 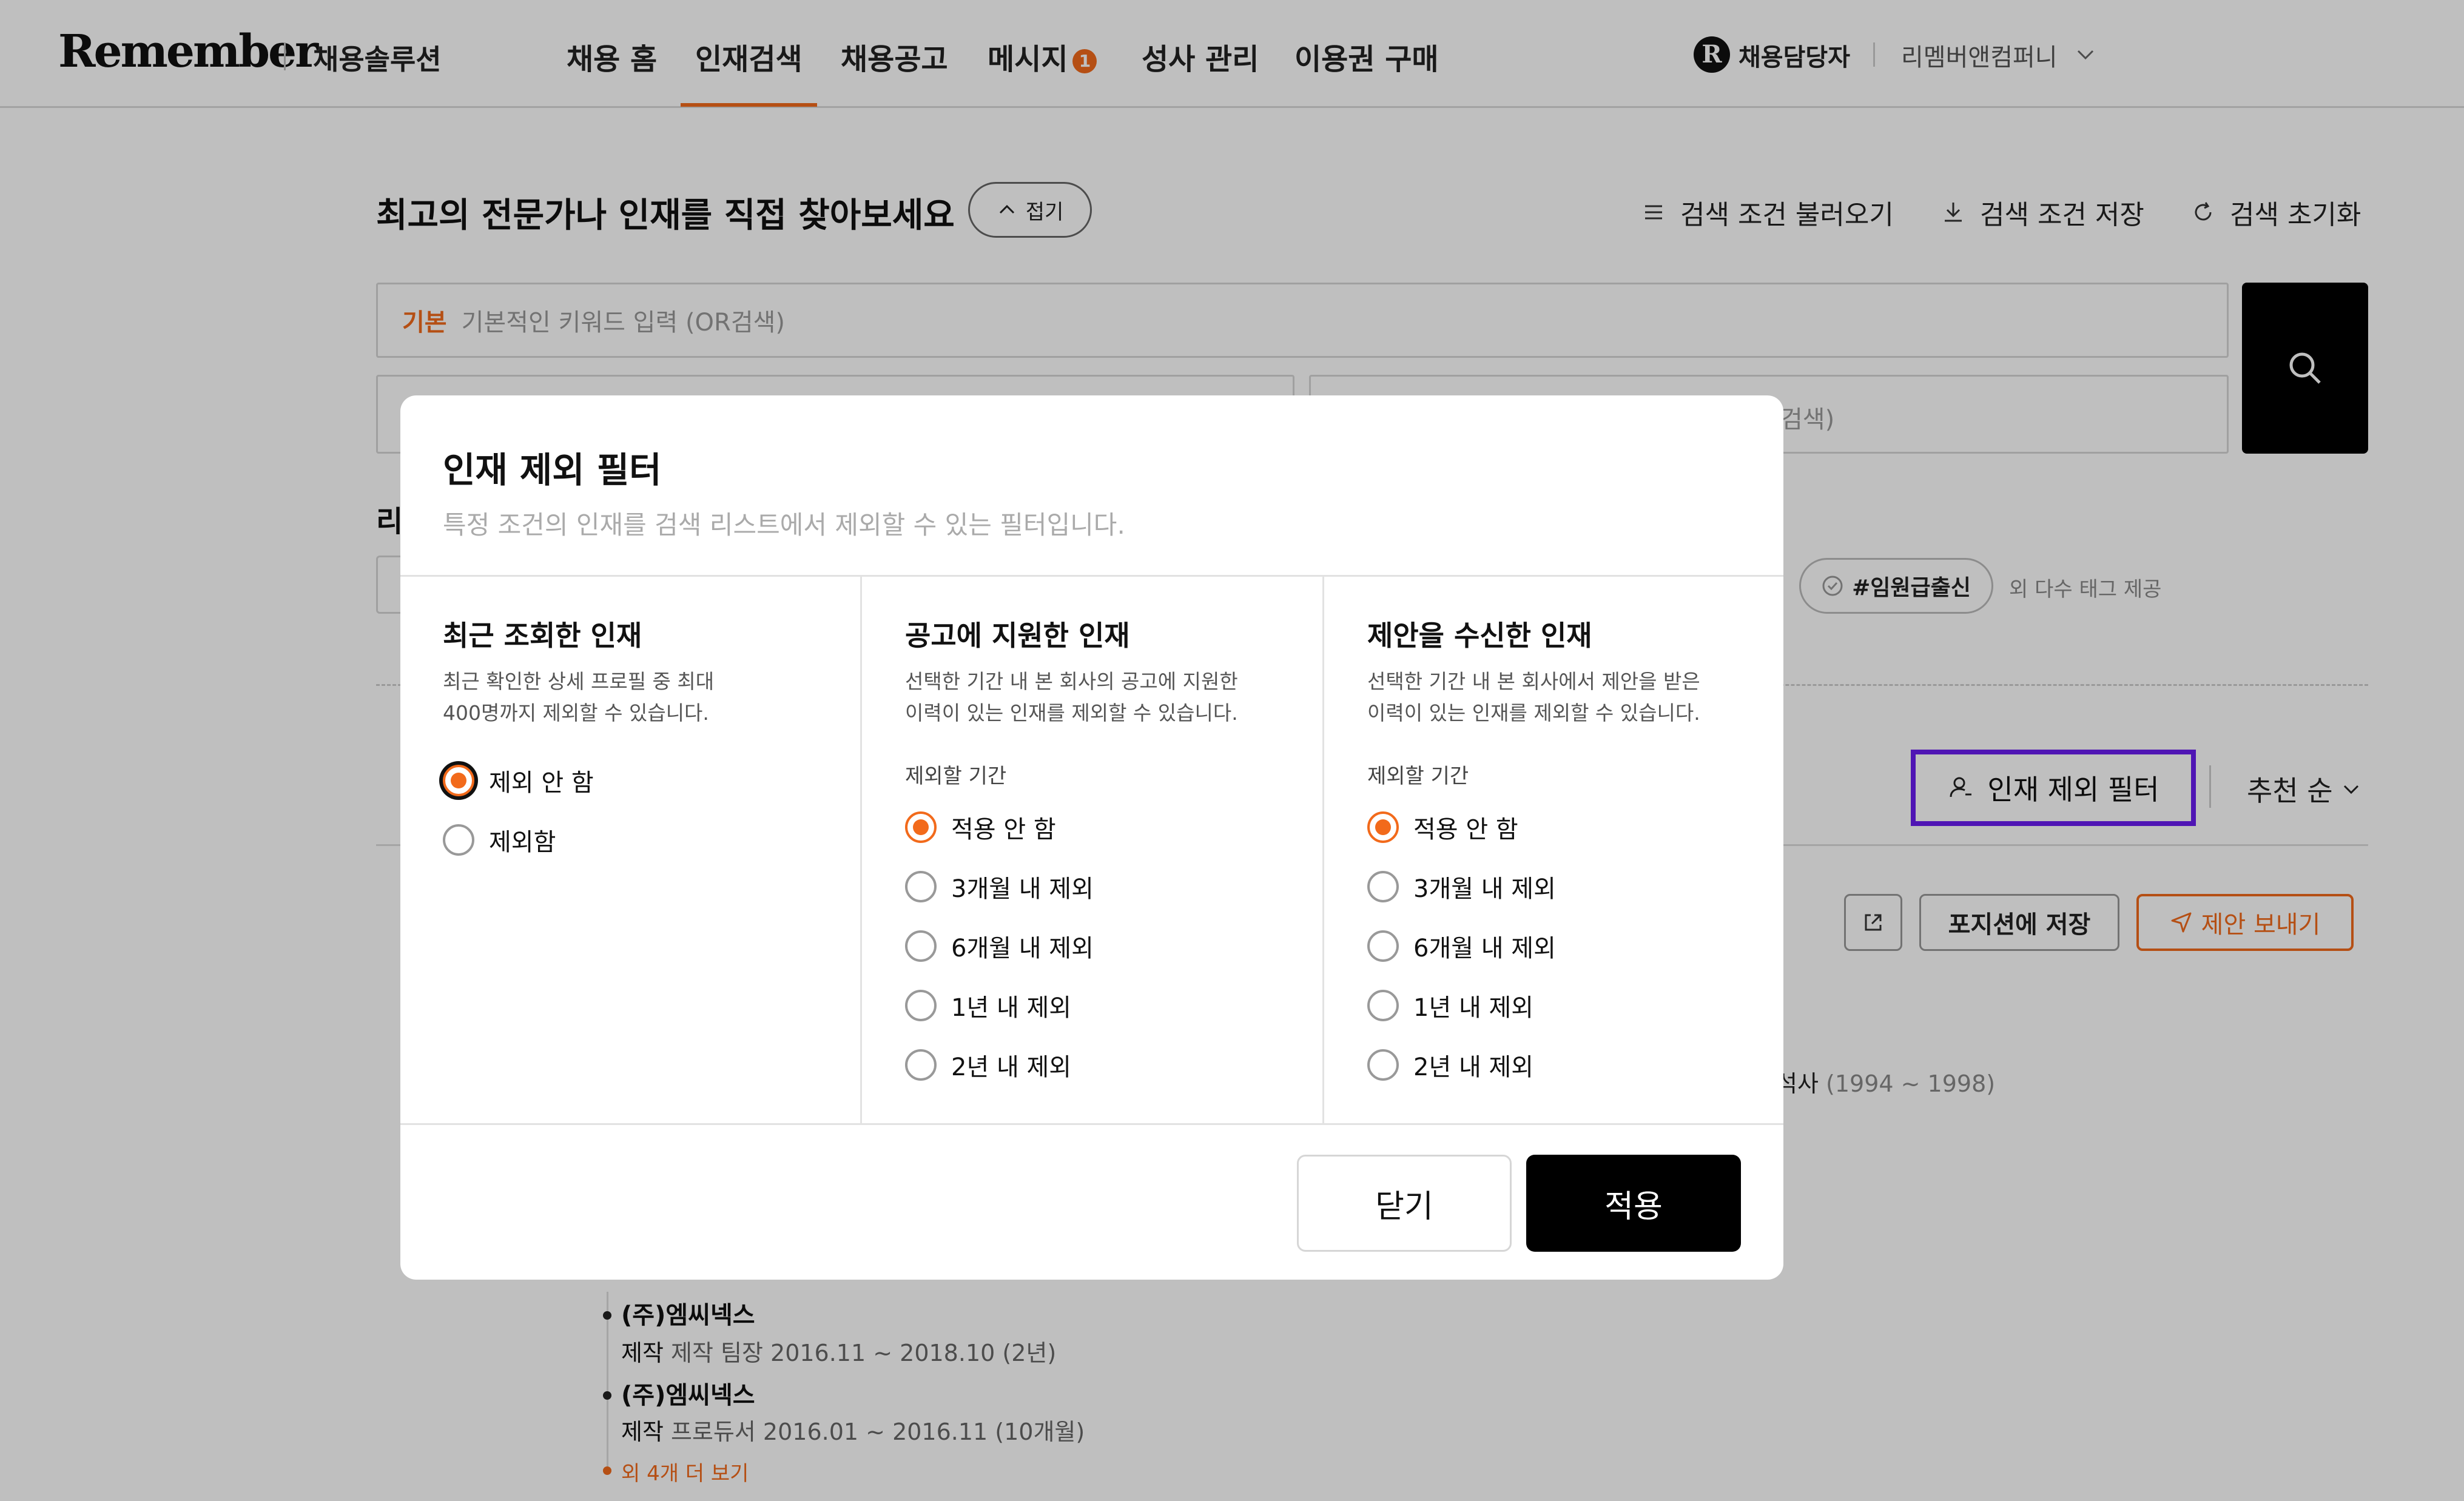 I want to click on modal-footer-divider, so click(x=1092, y=1124).